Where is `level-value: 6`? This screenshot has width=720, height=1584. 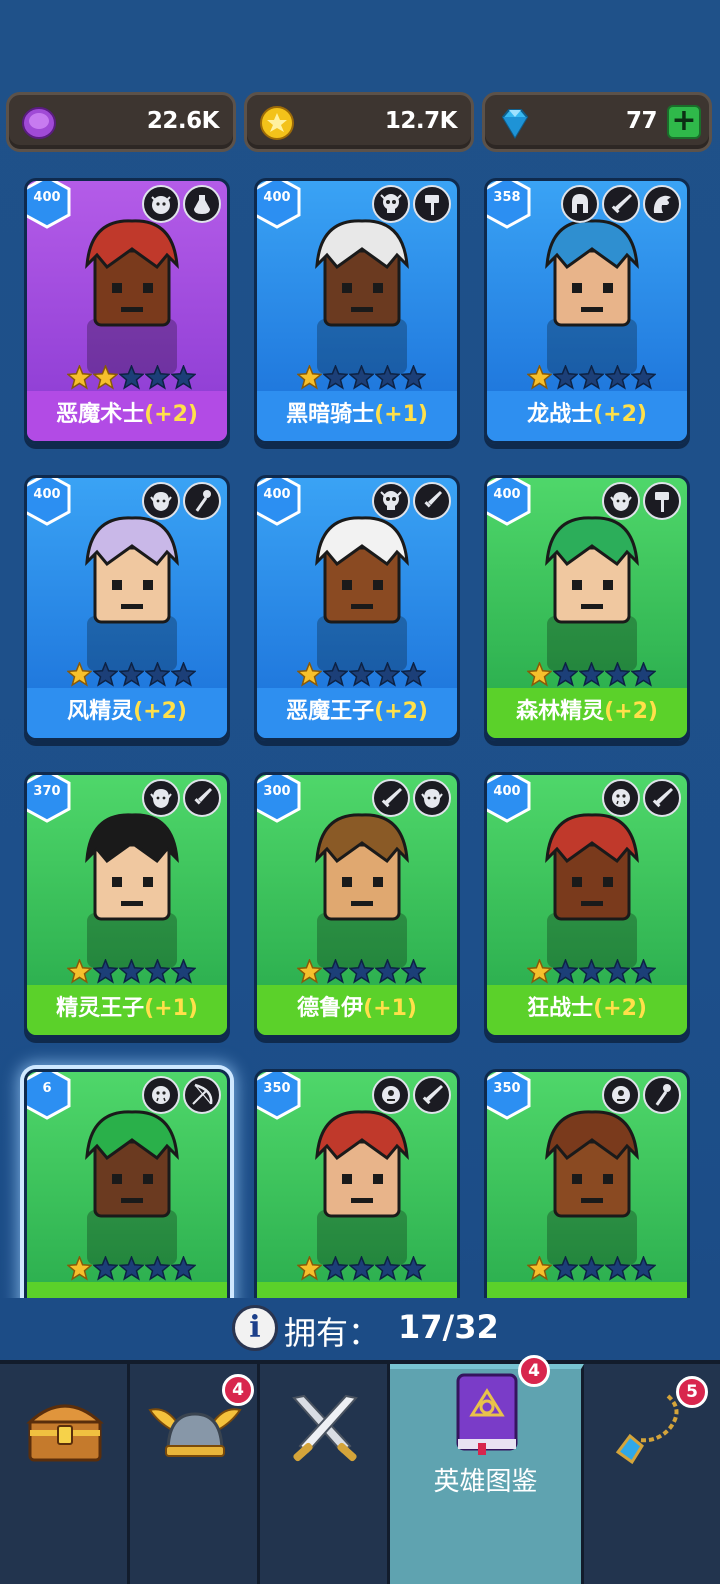 level-value: 6 is located at coordinates (47, 1088).